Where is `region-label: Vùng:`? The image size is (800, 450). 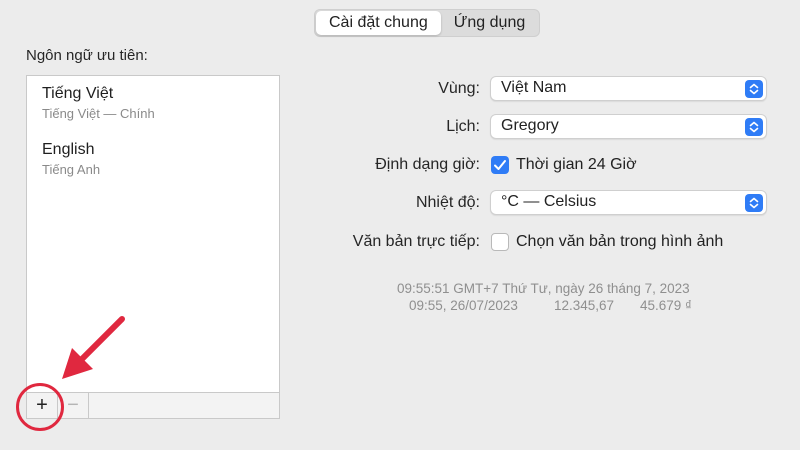
region-label: Vùng: is located at coordinates (459, 88).